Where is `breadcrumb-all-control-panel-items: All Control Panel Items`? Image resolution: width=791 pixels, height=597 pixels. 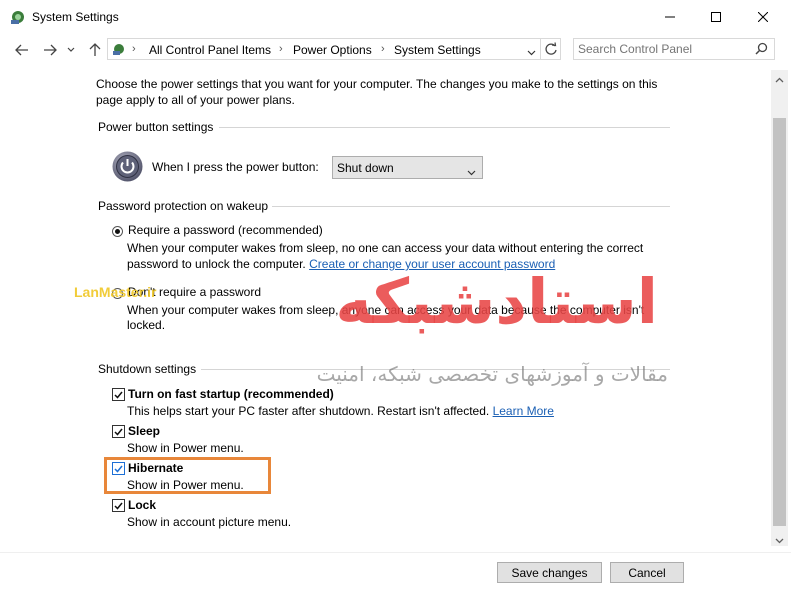 breadcrumb-all-control-panel-items: All Control Panel Items is located at coordinates (210, 50).